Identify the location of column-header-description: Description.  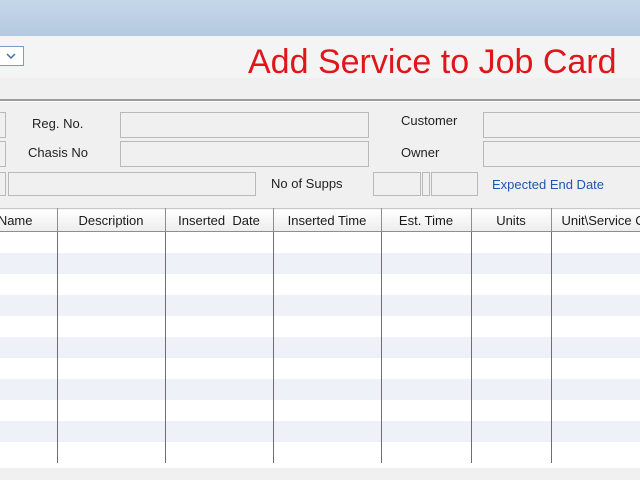
(111, 220).